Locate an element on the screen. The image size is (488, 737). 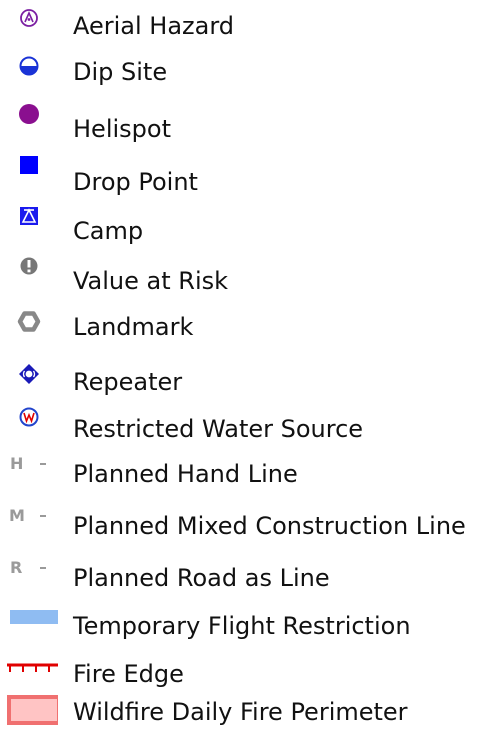
drop-point-icon is located at coordinates (32, 170).